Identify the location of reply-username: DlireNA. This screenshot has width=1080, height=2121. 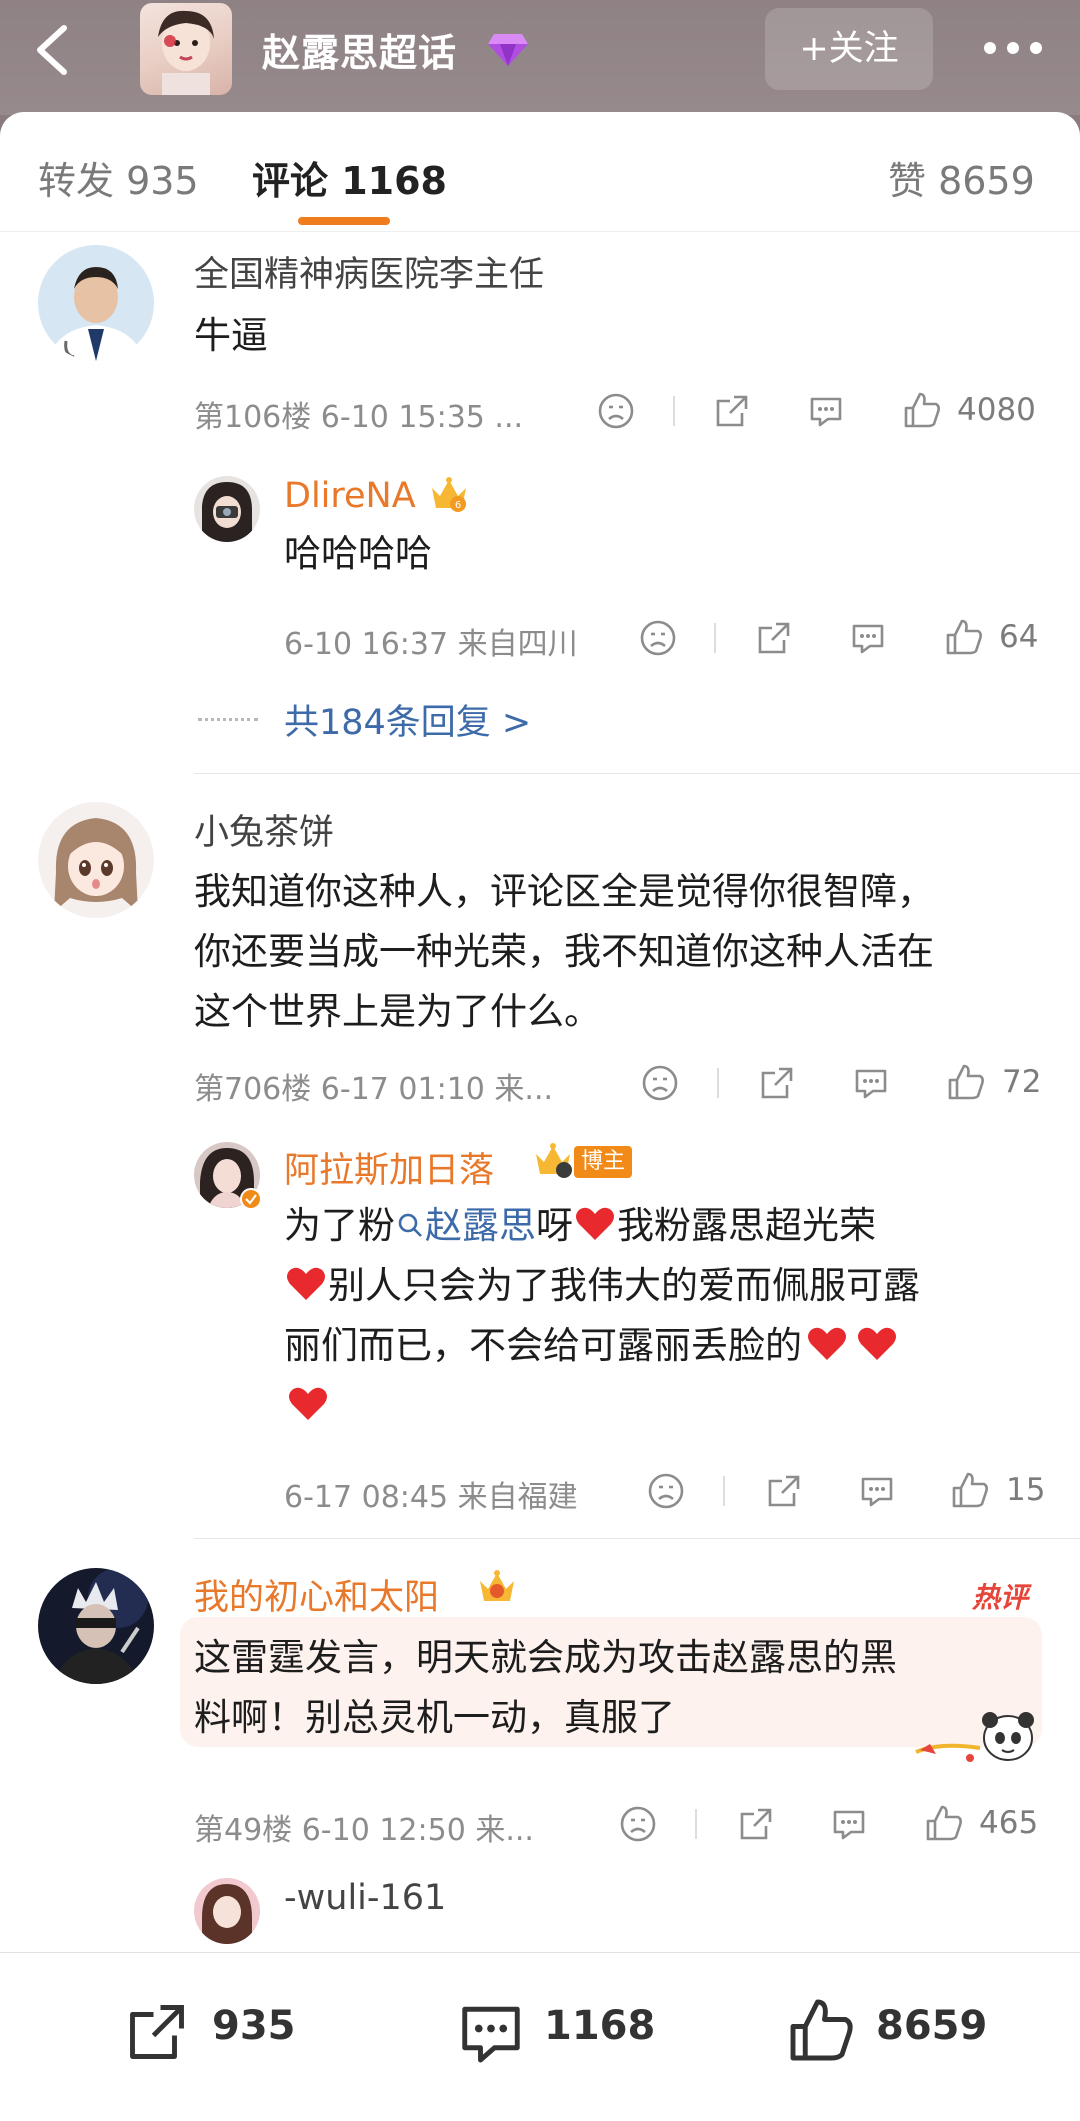
(350, 496).